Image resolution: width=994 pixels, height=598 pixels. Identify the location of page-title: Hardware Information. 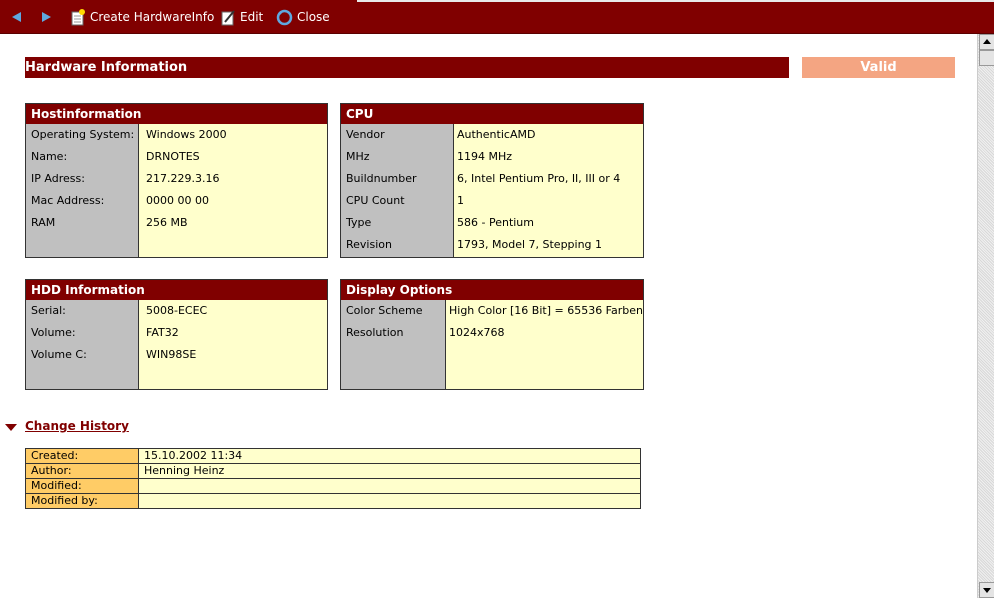
(106, 67).